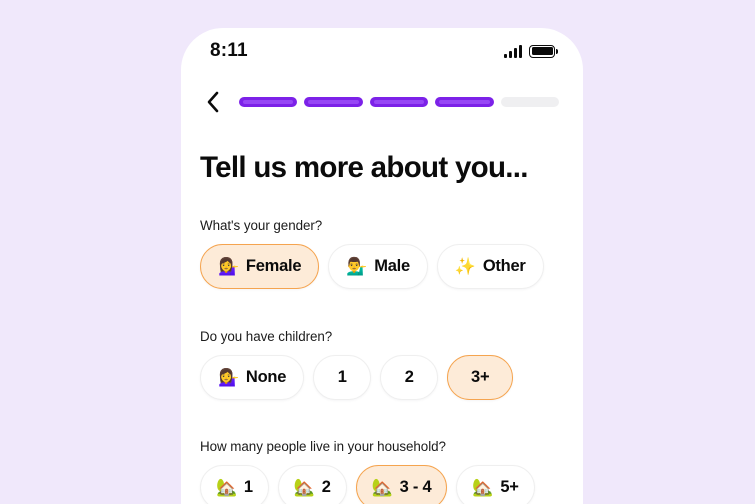 The height and width of the screenshot is (504, 755). I want to click on question-label-gender: What's your gender?, so click(261, 225).